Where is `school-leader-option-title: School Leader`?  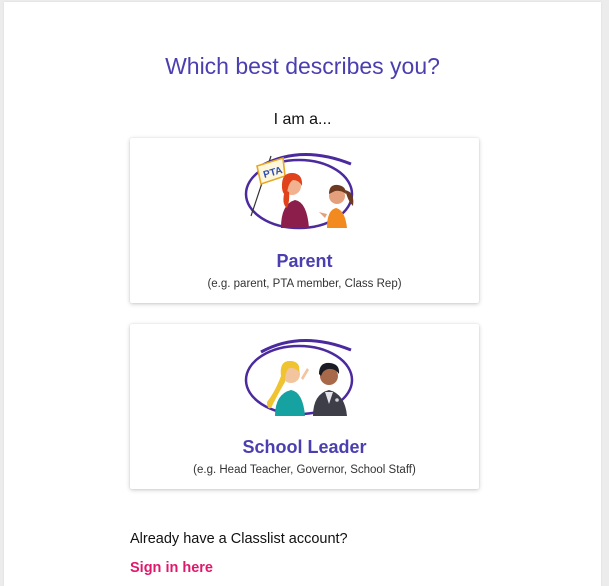 school-leader-option-title: School Leader is located at coordinates (304, 447).